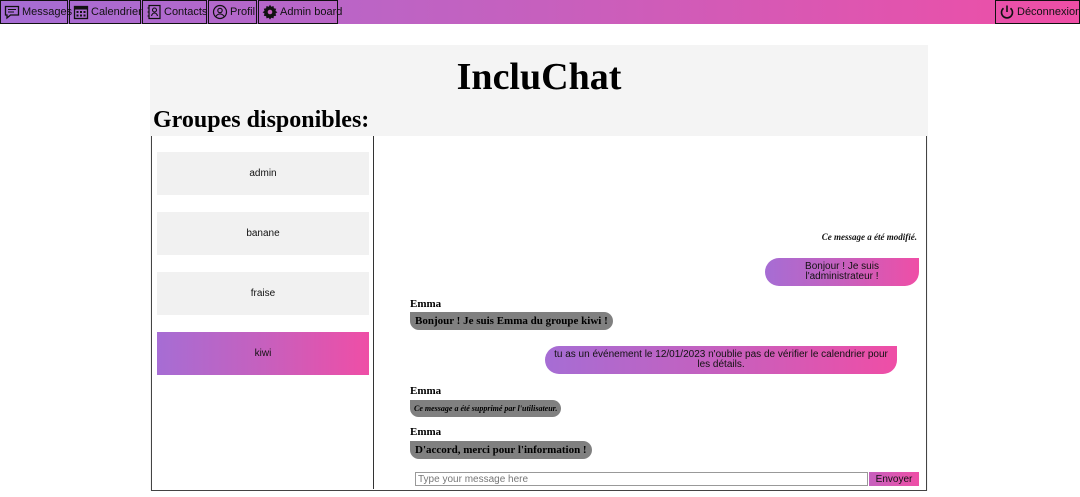 This screenshot has height=497, width=1080. Describe the element at coordinates (12, 12) in the screenshot. I see `messages-icon` at that location.